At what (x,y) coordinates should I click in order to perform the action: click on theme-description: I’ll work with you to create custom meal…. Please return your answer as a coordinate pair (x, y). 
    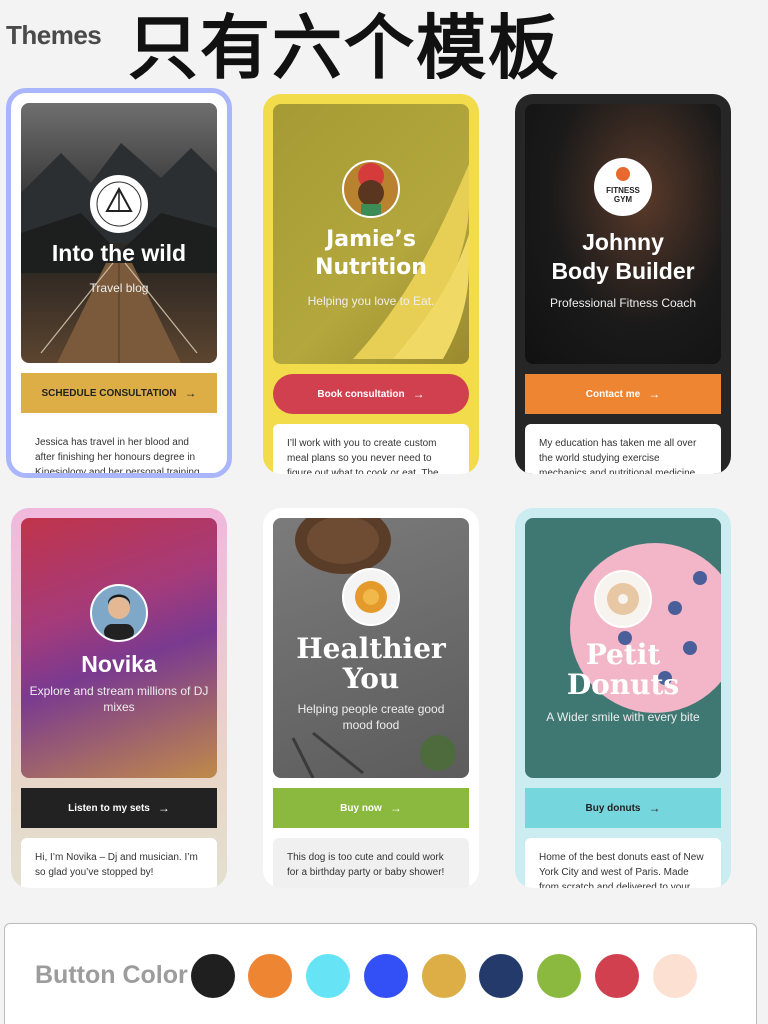
    Looking at the image, I should click on (371, 449).